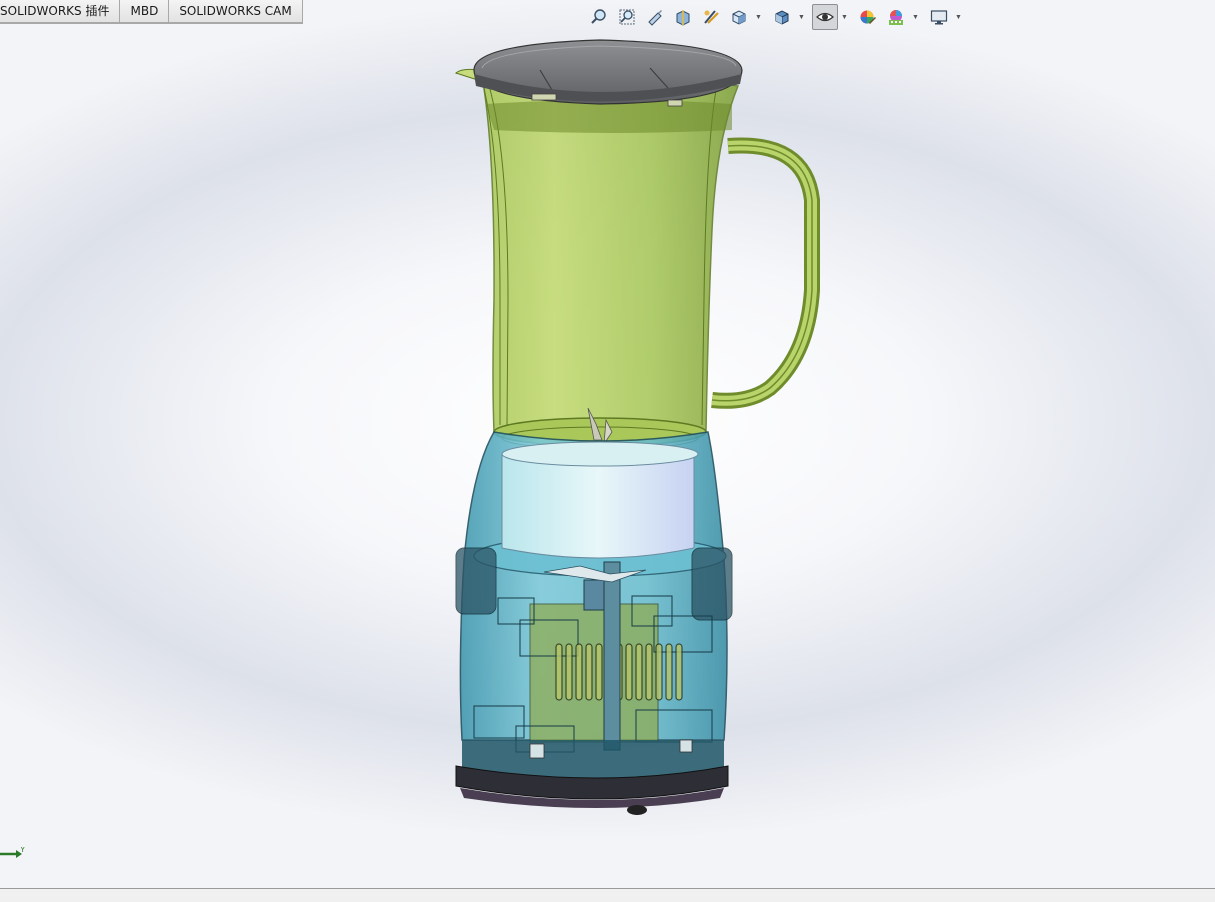  I want to click on motor-base, so click(594, 623).